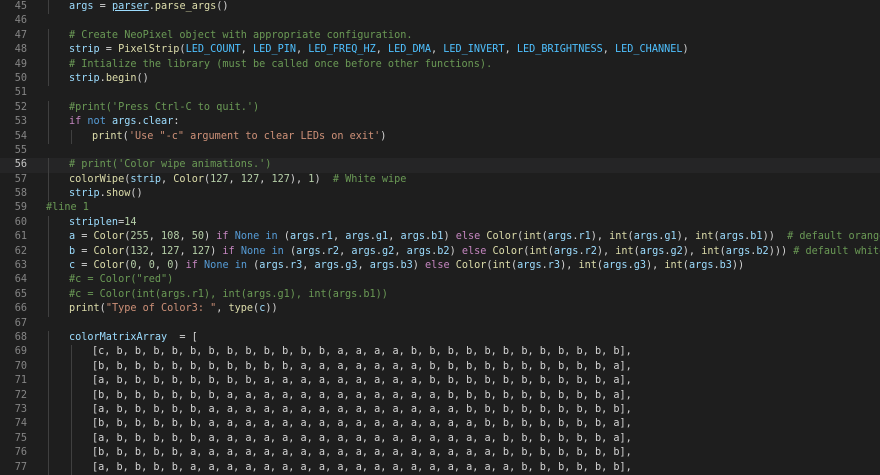  What do you see at coordinates (20, 21) in the screenshot?
I see `line-number: 46` at bounding box center [20, 21].